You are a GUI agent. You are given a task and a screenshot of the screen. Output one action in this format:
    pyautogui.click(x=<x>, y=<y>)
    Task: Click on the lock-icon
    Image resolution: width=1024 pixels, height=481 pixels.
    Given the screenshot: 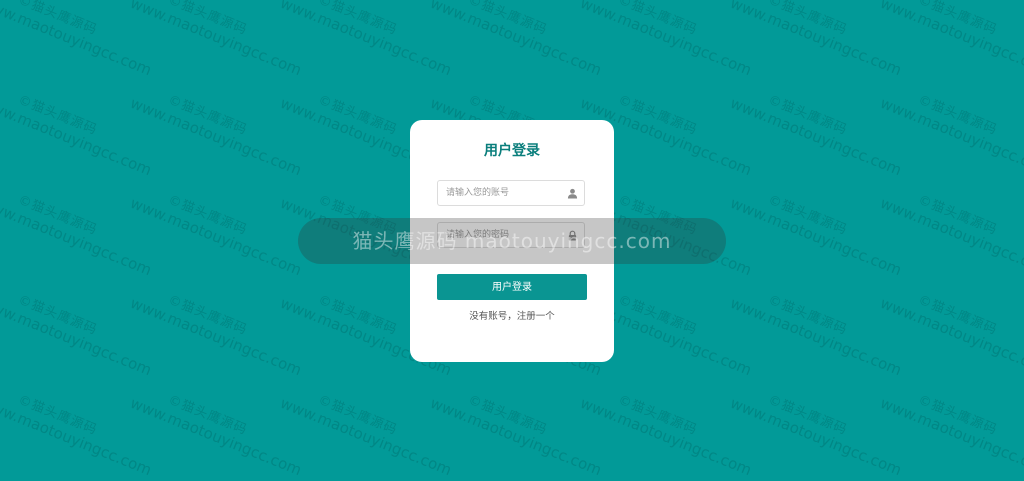 What is the action you would take?
    pyautogui.click(x=572, y=235)
    